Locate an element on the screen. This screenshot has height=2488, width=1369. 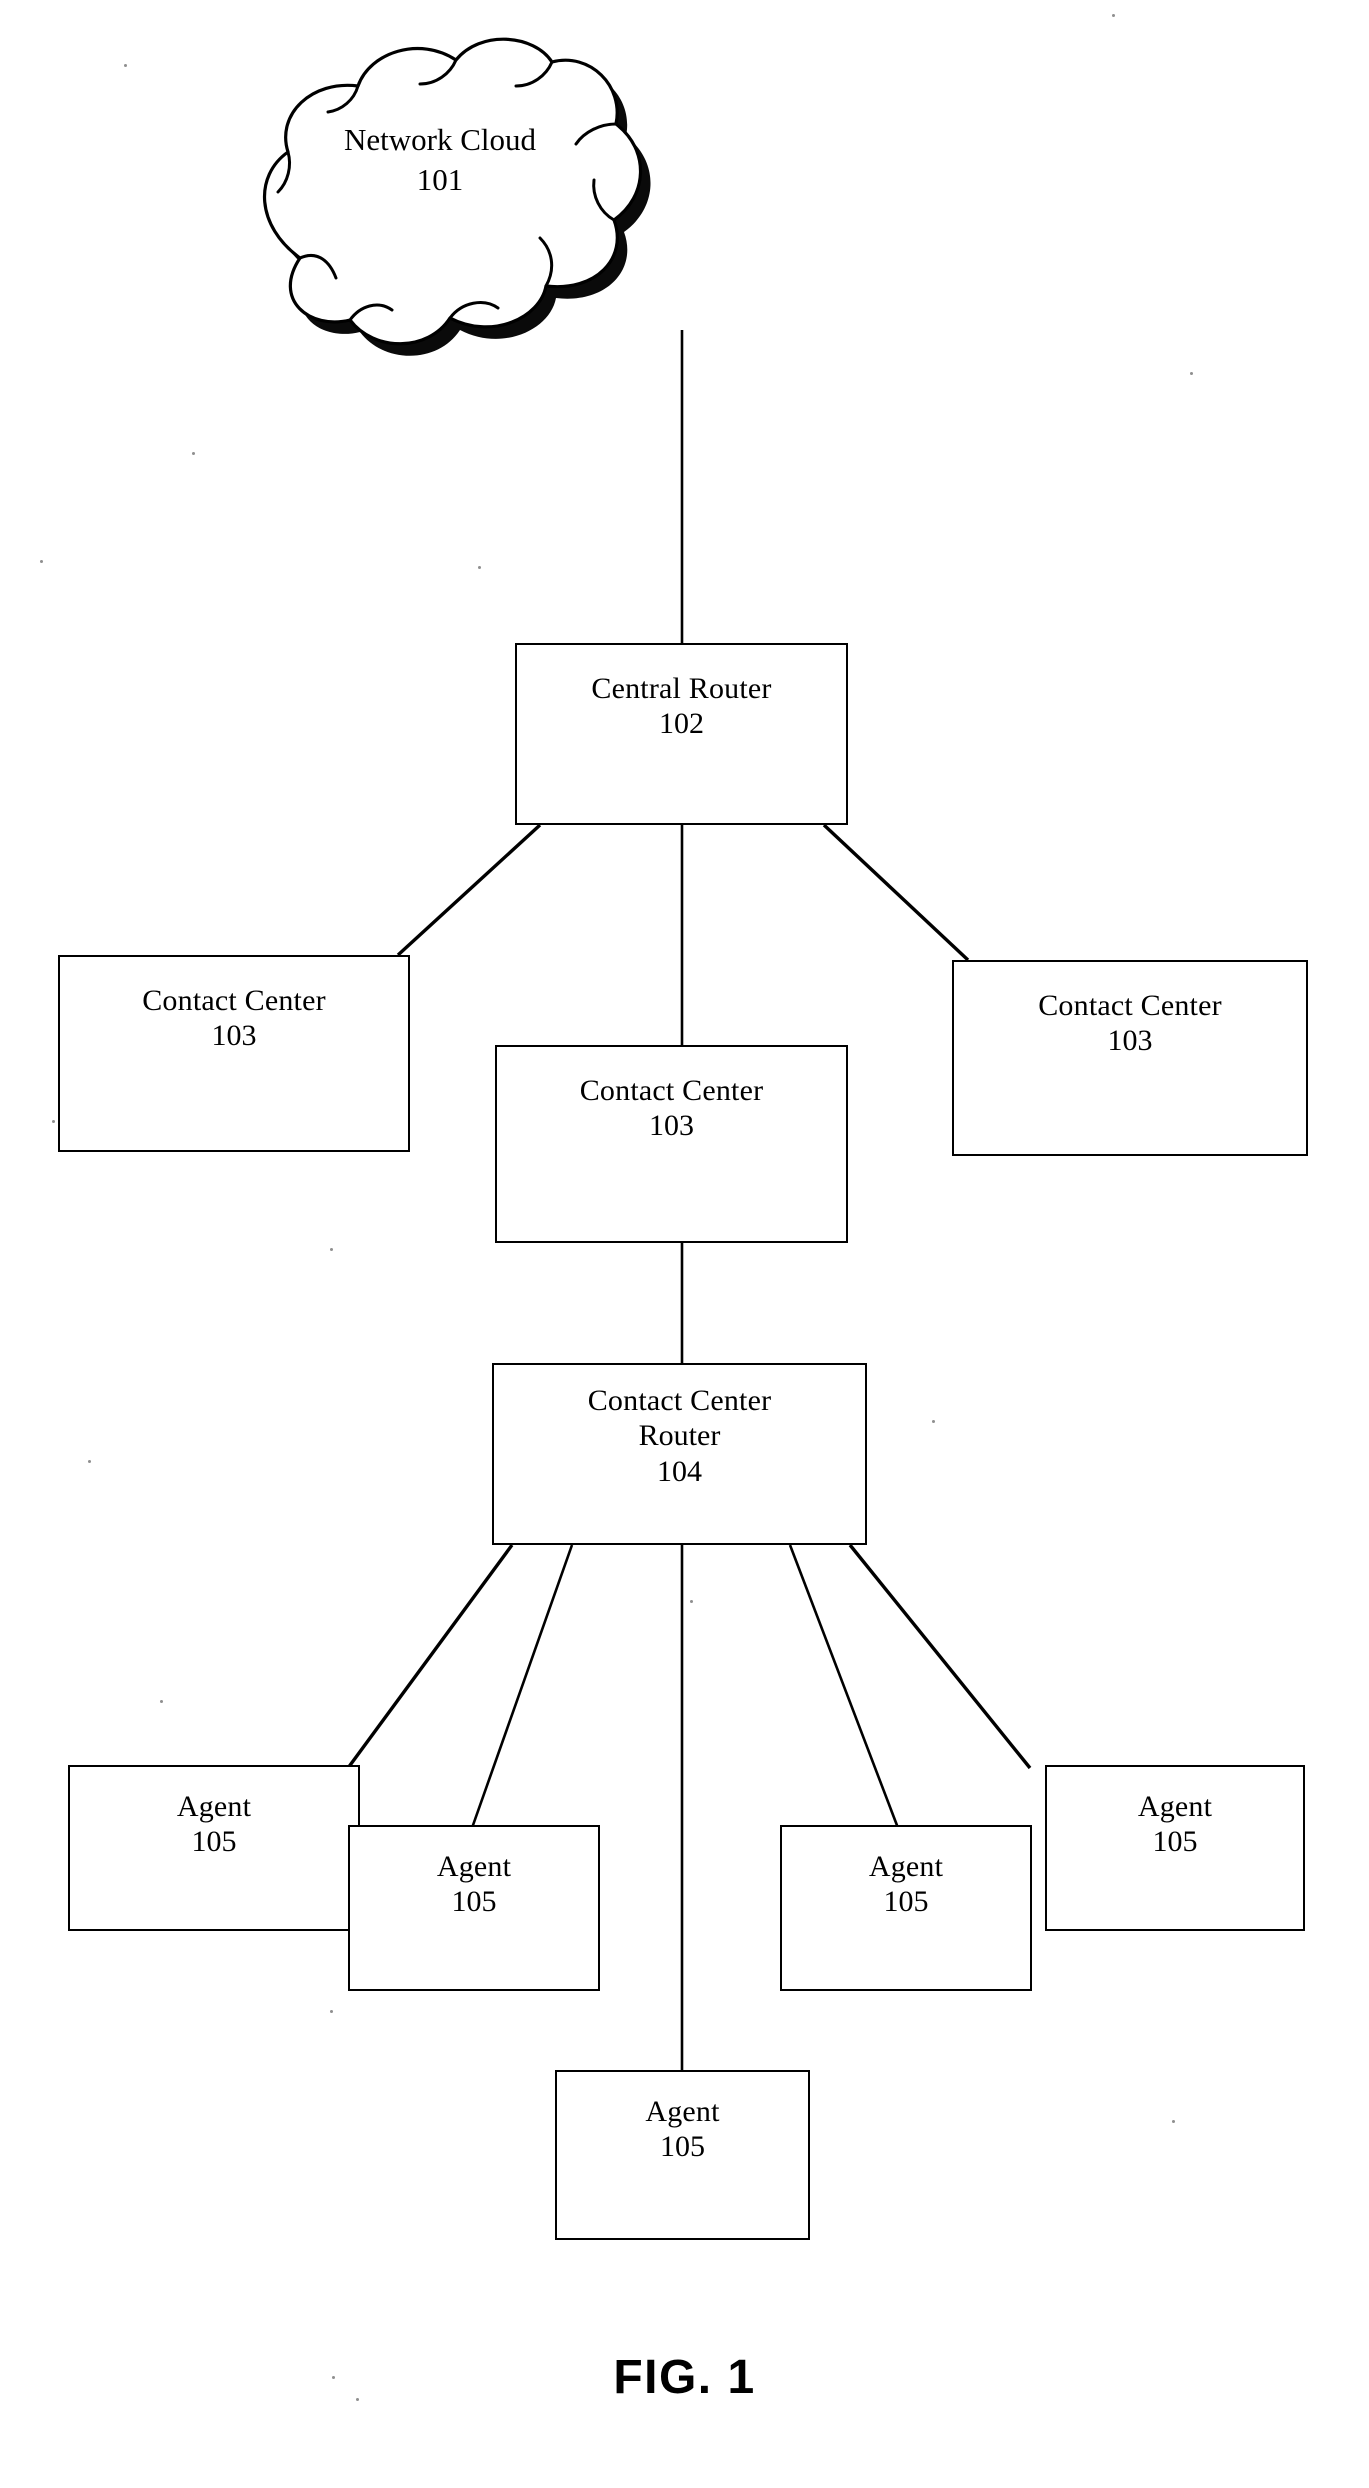
node-contact-center-router: Contact Center Router 104 is located at coordinates (679, 1454).